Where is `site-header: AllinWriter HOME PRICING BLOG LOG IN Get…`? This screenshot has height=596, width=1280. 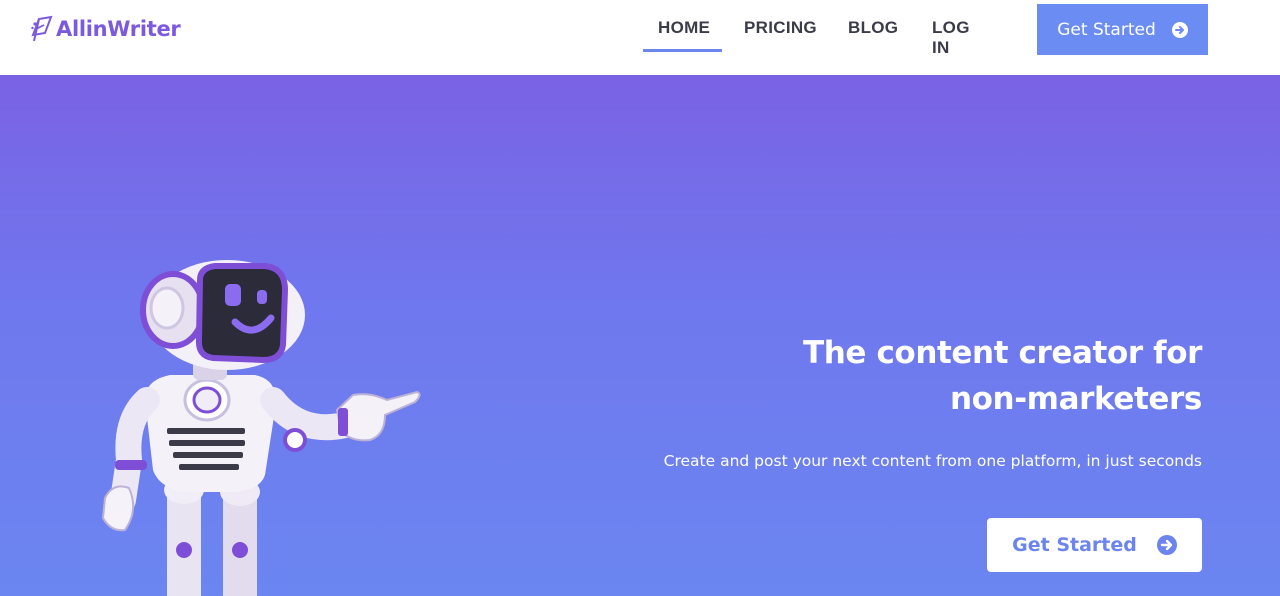 site-header: AllinWriter HOME PRICING BLOG LOG IN Get… is located at coordinates (640, 37).